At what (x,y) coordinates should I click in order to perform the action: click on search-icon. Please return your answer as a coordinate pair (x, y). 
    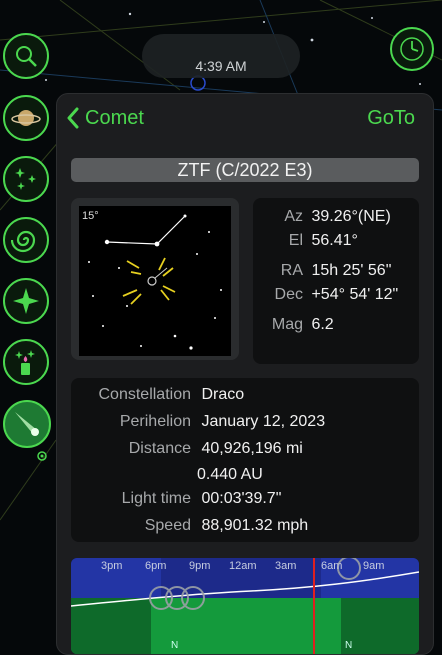
    Looking at the image, I should click on (26, 56).